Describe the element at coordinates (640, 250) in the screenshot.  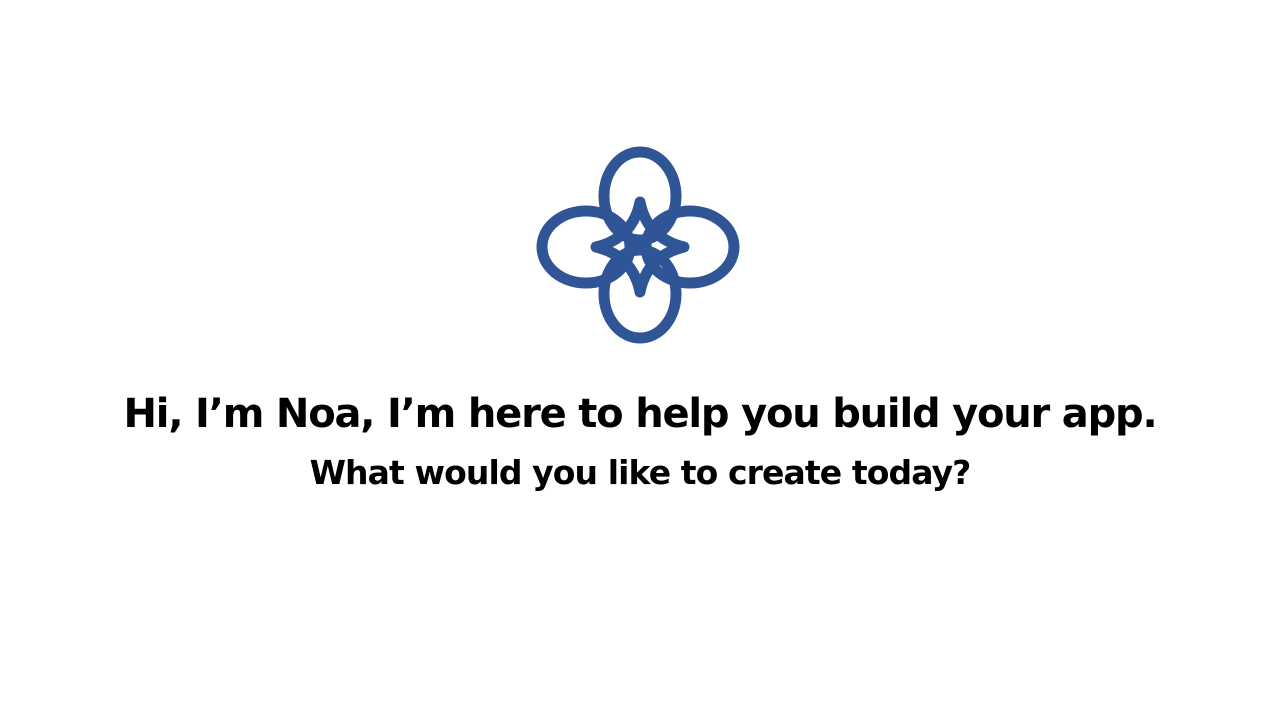
I see `sparkle-flower-logo-icon` at that location.